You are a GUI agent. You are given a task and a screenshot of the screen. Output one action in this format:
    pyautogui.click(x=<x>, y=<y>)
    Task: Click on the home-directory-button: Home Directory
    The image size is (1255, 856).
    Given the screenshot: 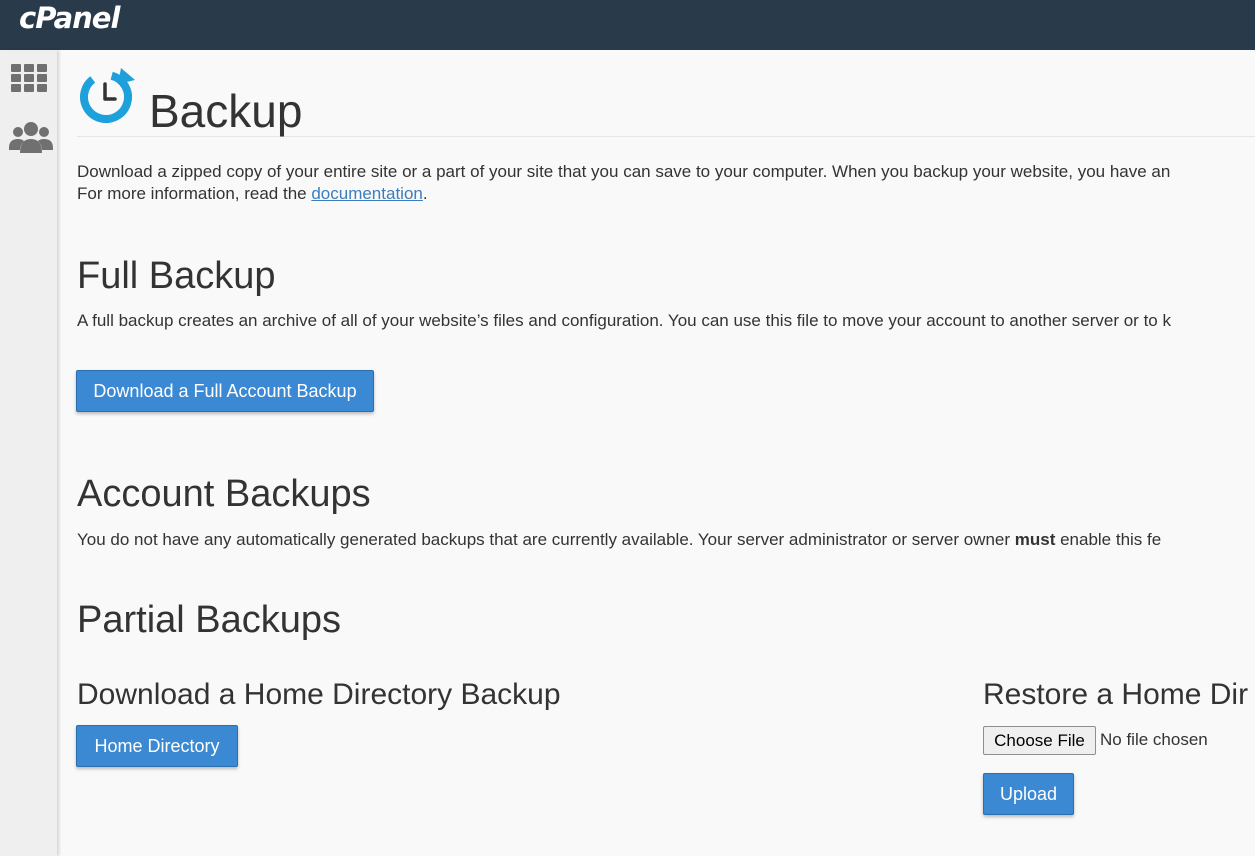 What is the action you would take?
    pyautogui.click(x=157, y=746)
    